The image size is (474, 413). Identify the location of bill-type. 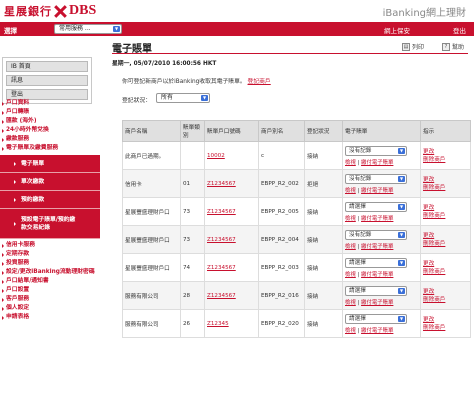
(192, 155).